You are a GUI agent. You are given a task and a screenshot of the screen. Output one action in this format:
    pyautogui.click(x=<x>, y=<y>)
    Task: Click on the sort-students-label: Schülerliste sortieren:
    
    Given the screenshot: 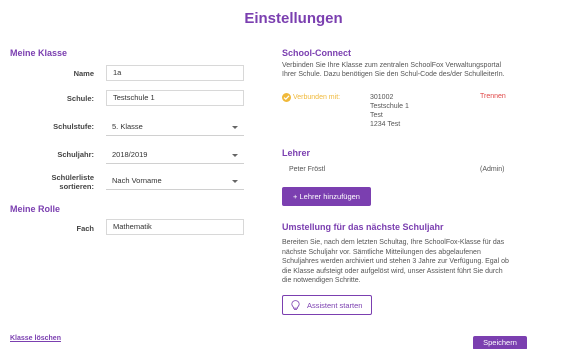 What is the action you would take?
    pyautogui.click(x=54, y=182)
    